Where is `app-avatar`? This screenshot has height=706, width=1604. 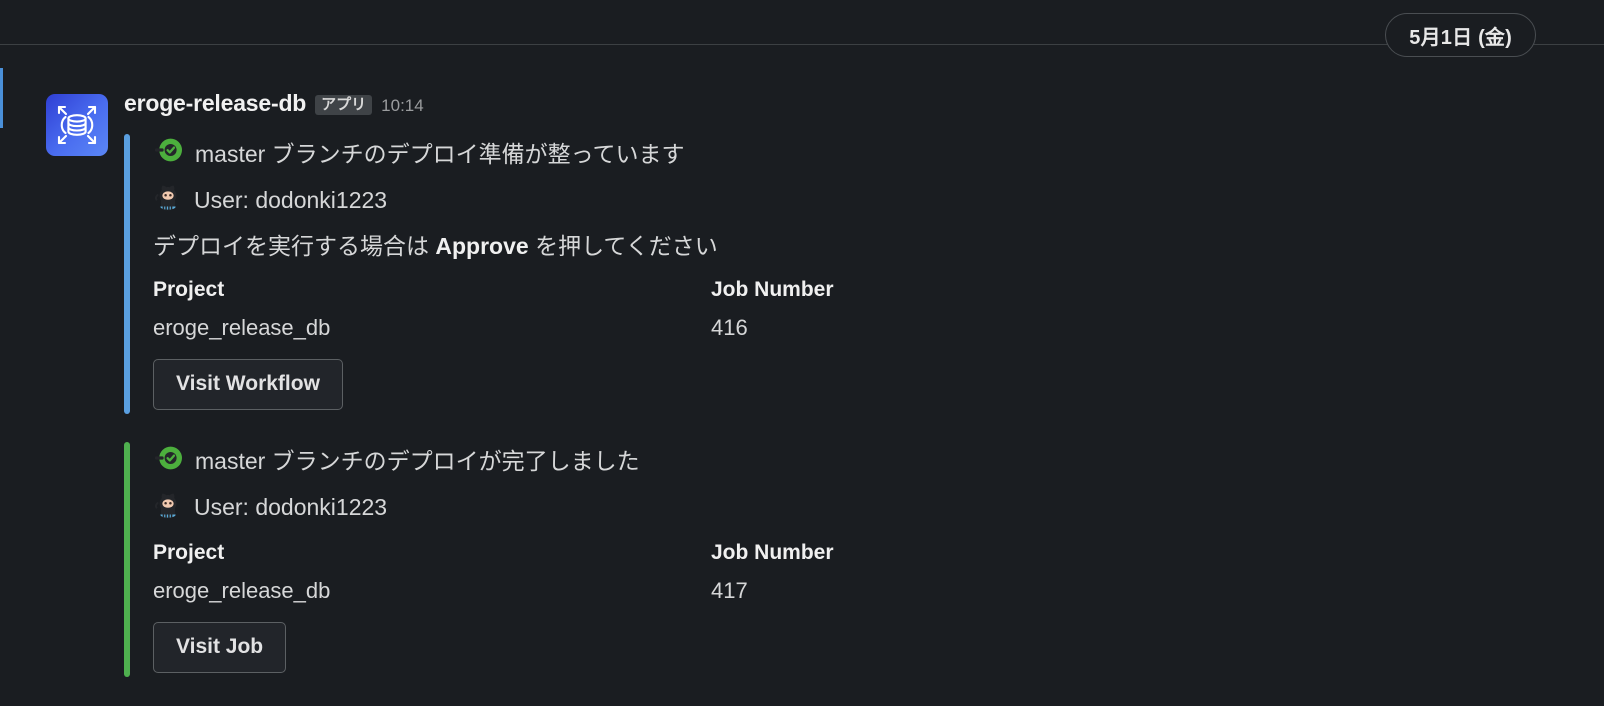 app-avatar is located at coordinates (77, 125).